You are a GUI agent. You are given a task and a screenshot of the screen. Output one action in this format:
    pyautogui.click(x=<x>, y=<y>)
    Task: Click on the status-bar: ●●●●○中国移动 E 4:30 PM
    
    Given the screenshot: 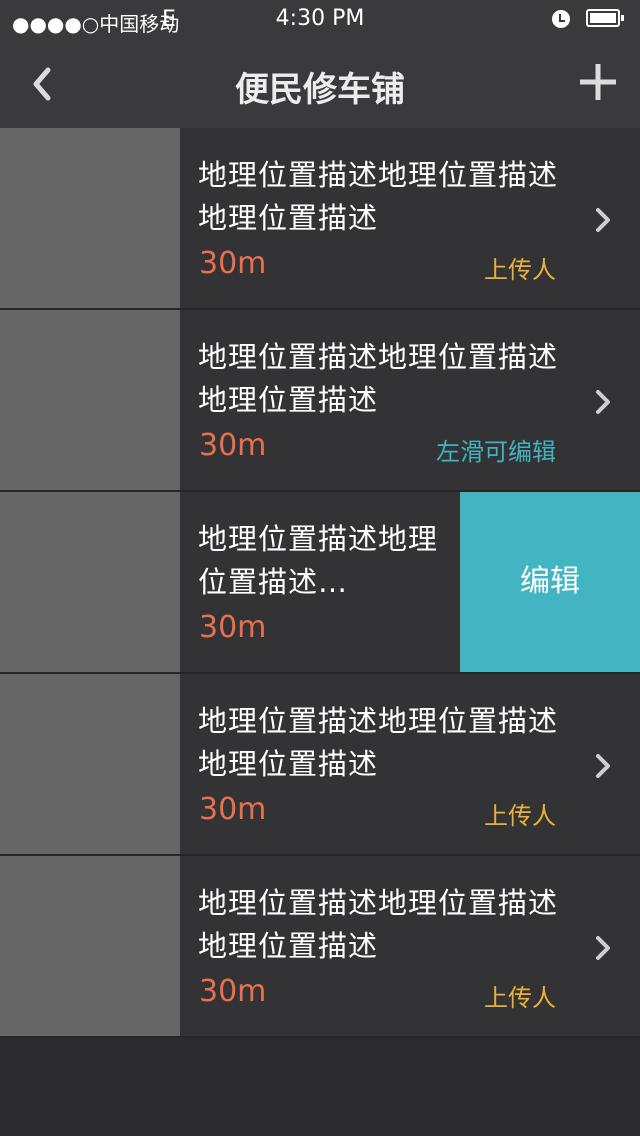 What is the action you would take?
    pyautogui.click(x=320, y=20)
    